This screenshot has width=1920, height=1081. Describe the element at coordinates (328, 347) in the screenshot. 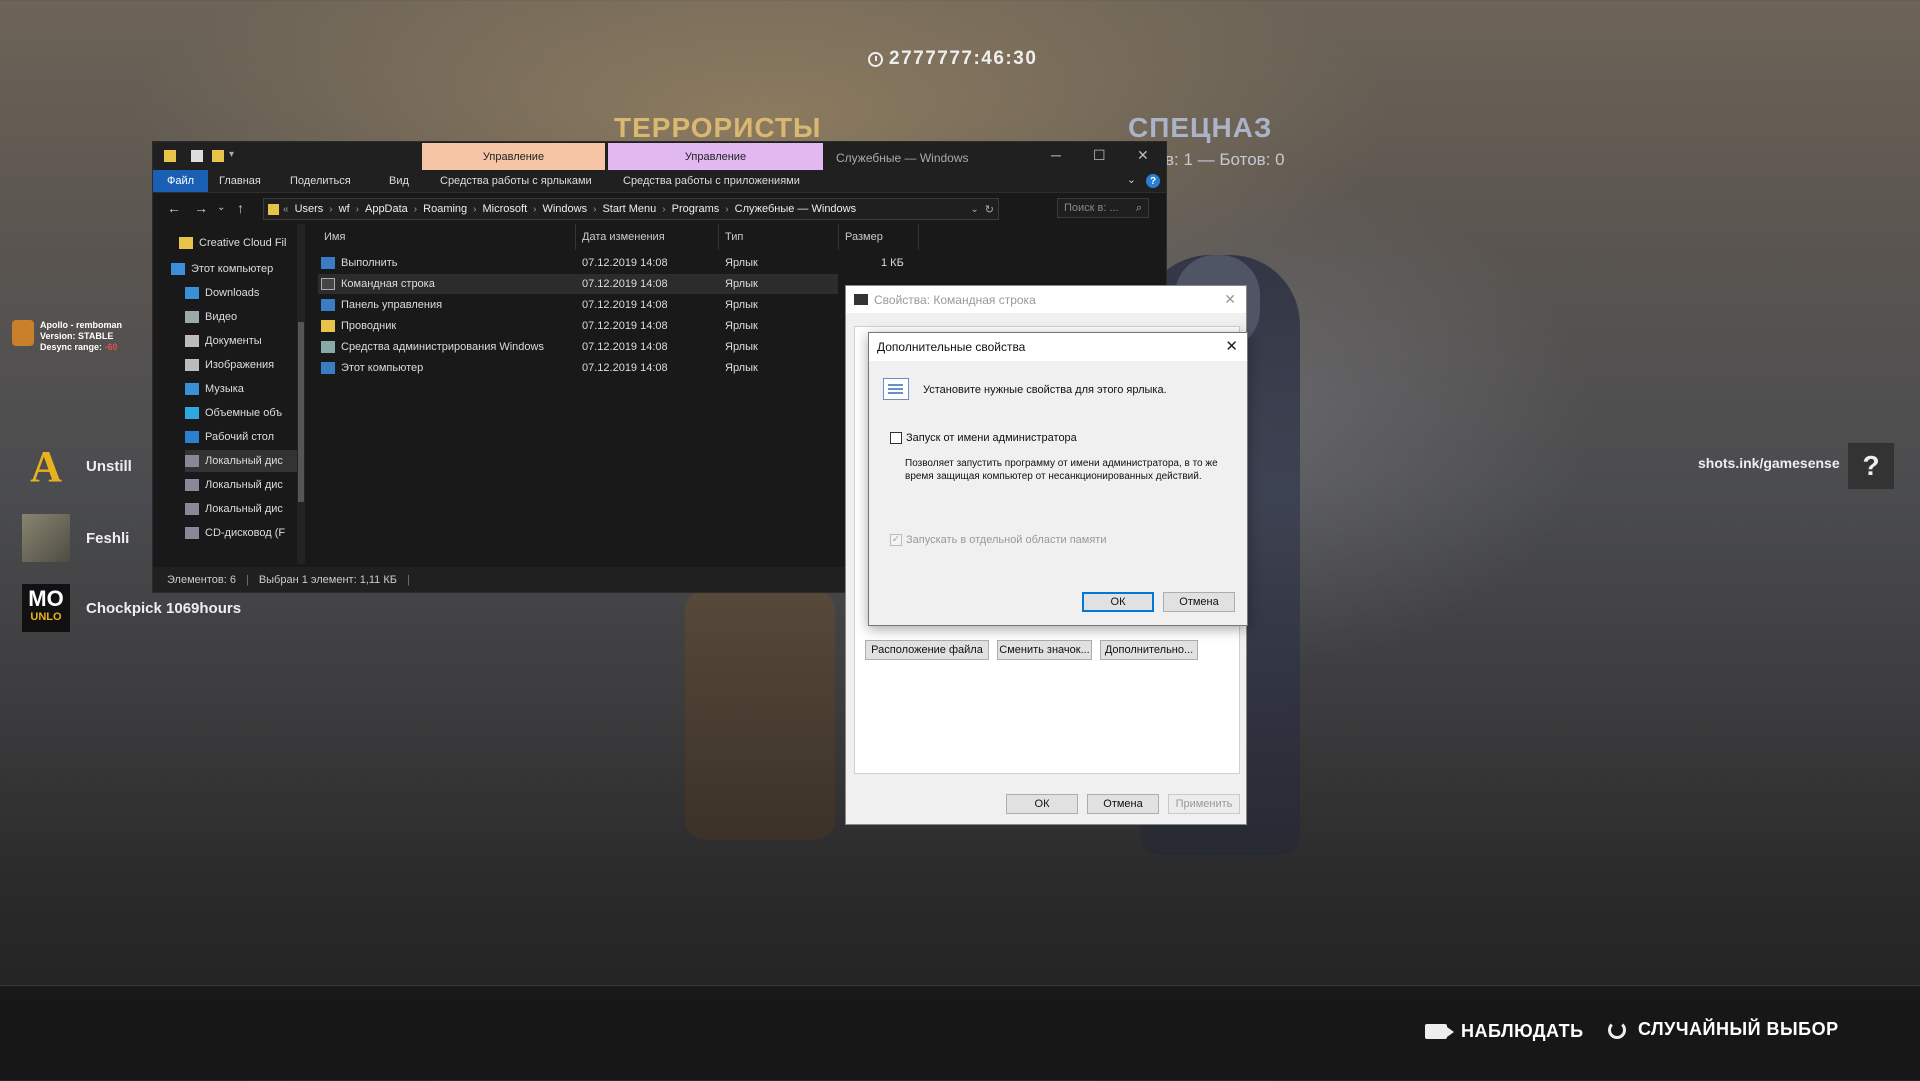

I see `admin-tools-icon` at that location.